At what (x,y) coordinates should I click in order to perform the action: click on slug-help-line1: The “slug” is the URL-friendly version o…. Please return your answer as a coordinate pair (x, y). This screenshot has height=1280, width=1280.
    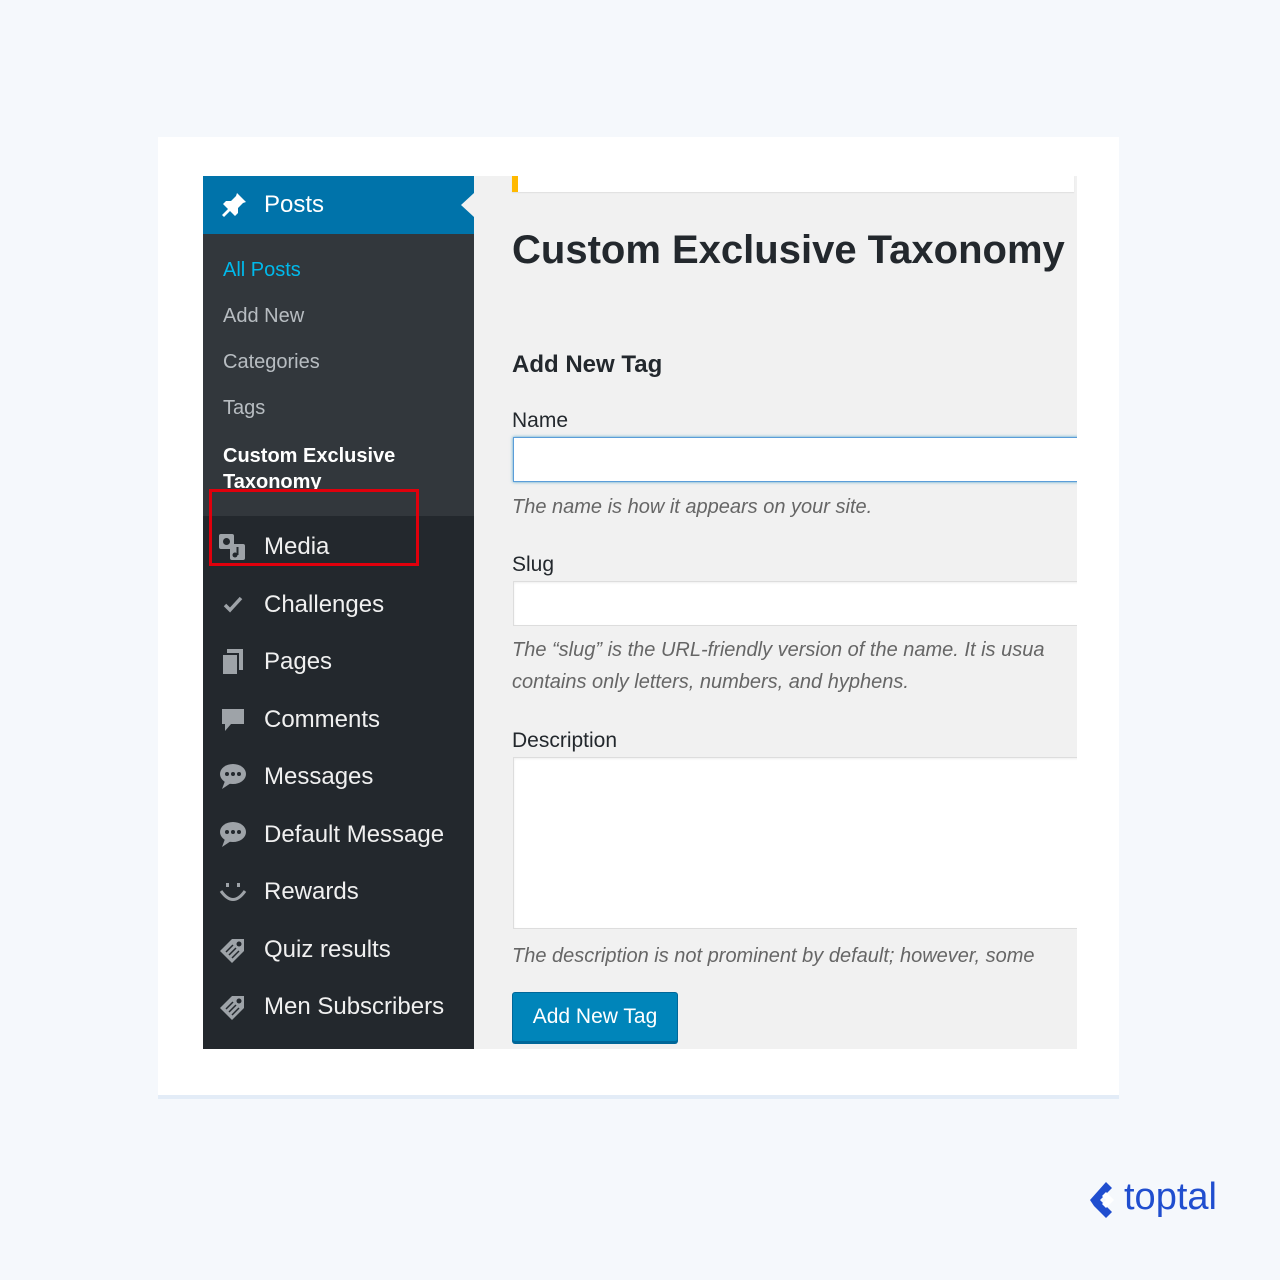
    Looking at the image, I should click on (778, 650).